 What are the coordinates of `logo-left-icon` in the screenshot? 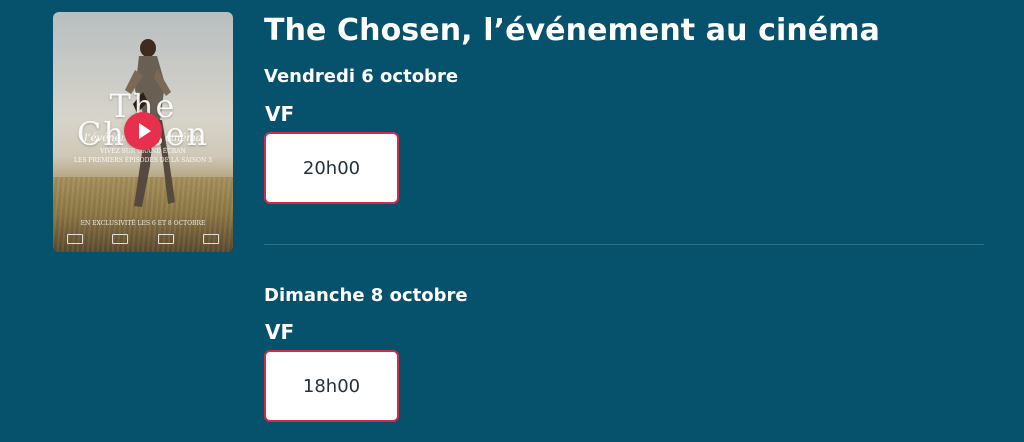 It's located at (75, 239).